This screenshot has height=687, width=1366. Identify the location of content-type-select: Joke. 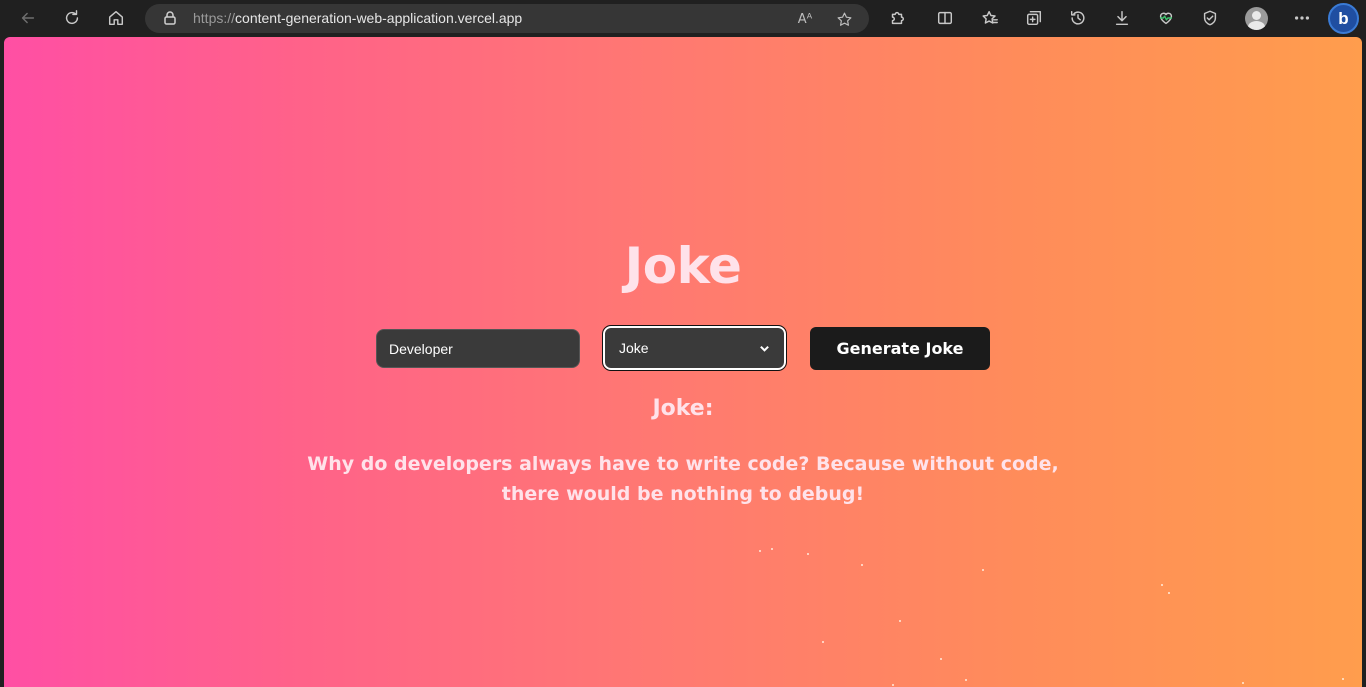
(694, 348).